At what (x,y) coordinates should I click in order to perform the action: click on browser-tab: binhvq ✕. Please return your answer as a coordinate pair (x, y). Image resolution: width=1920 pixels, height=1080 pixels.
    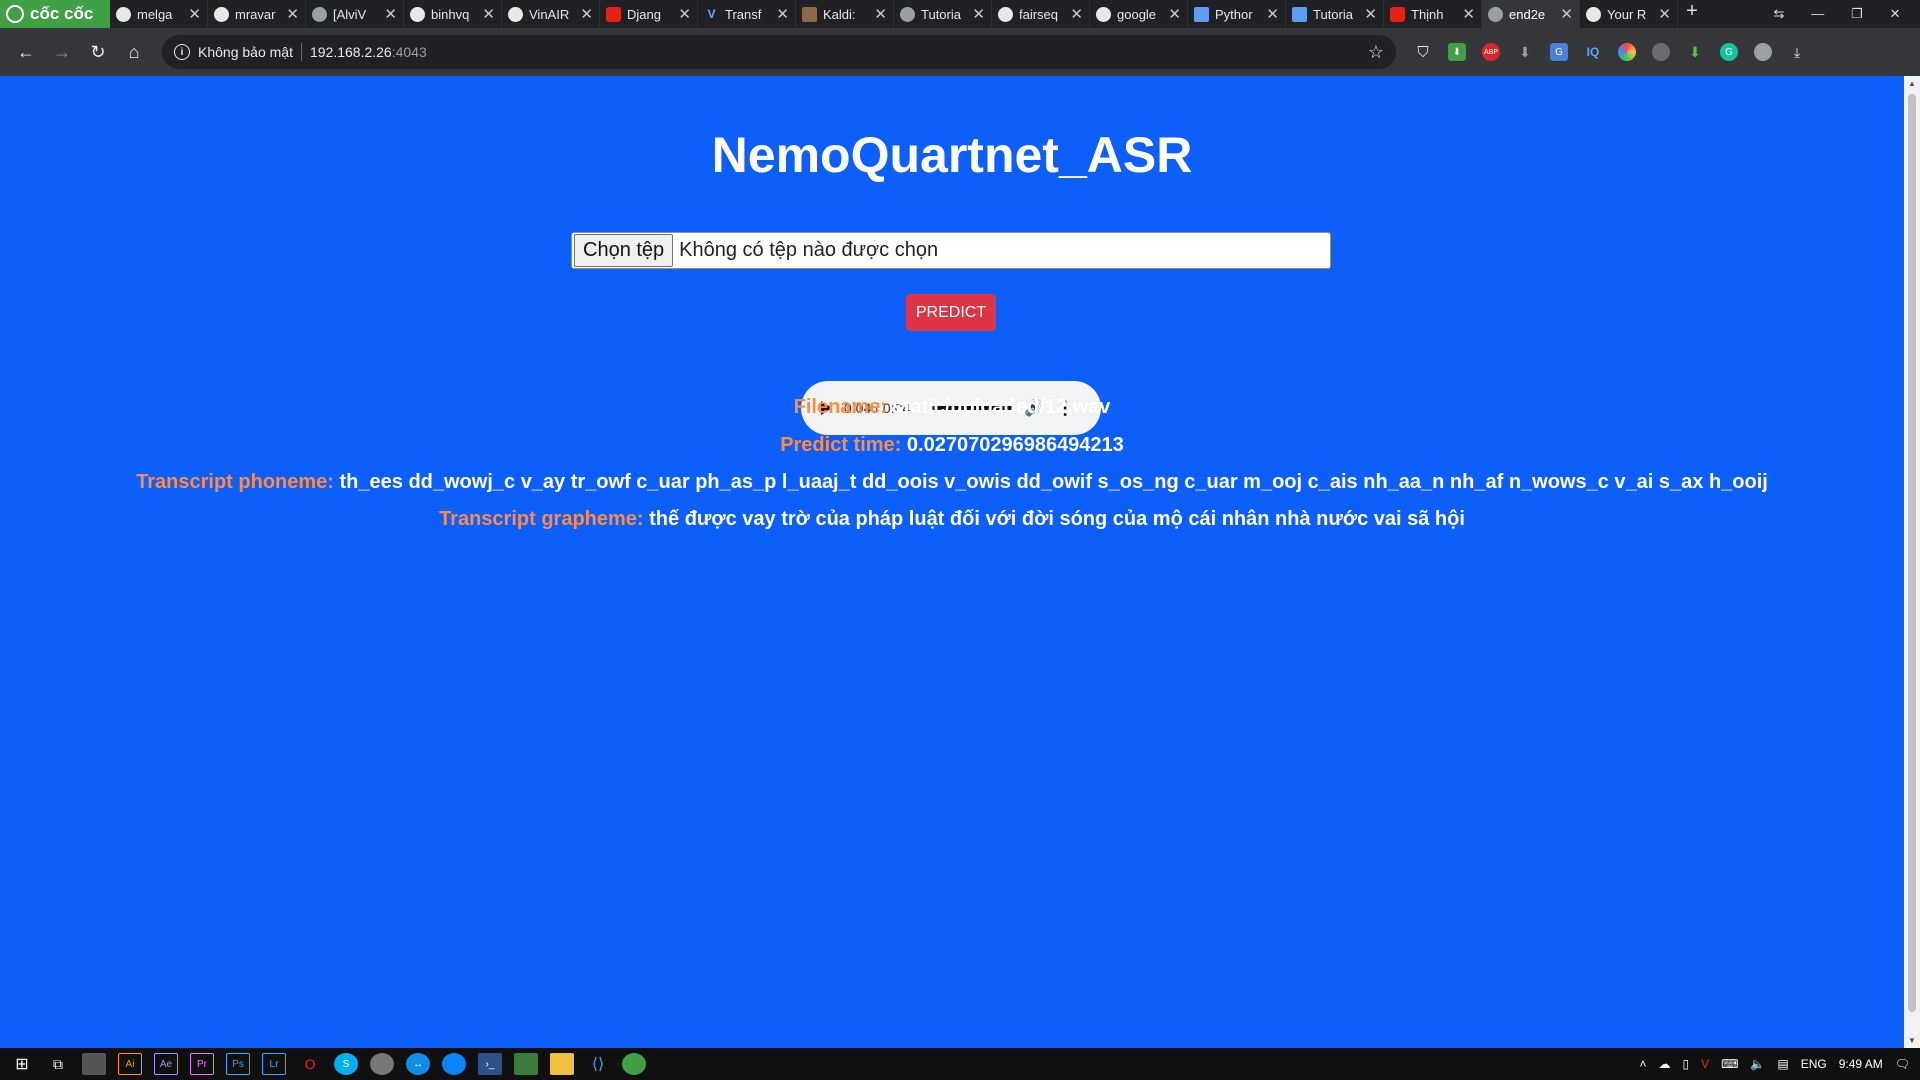
    Looking at the image, I should click on (453, 14).